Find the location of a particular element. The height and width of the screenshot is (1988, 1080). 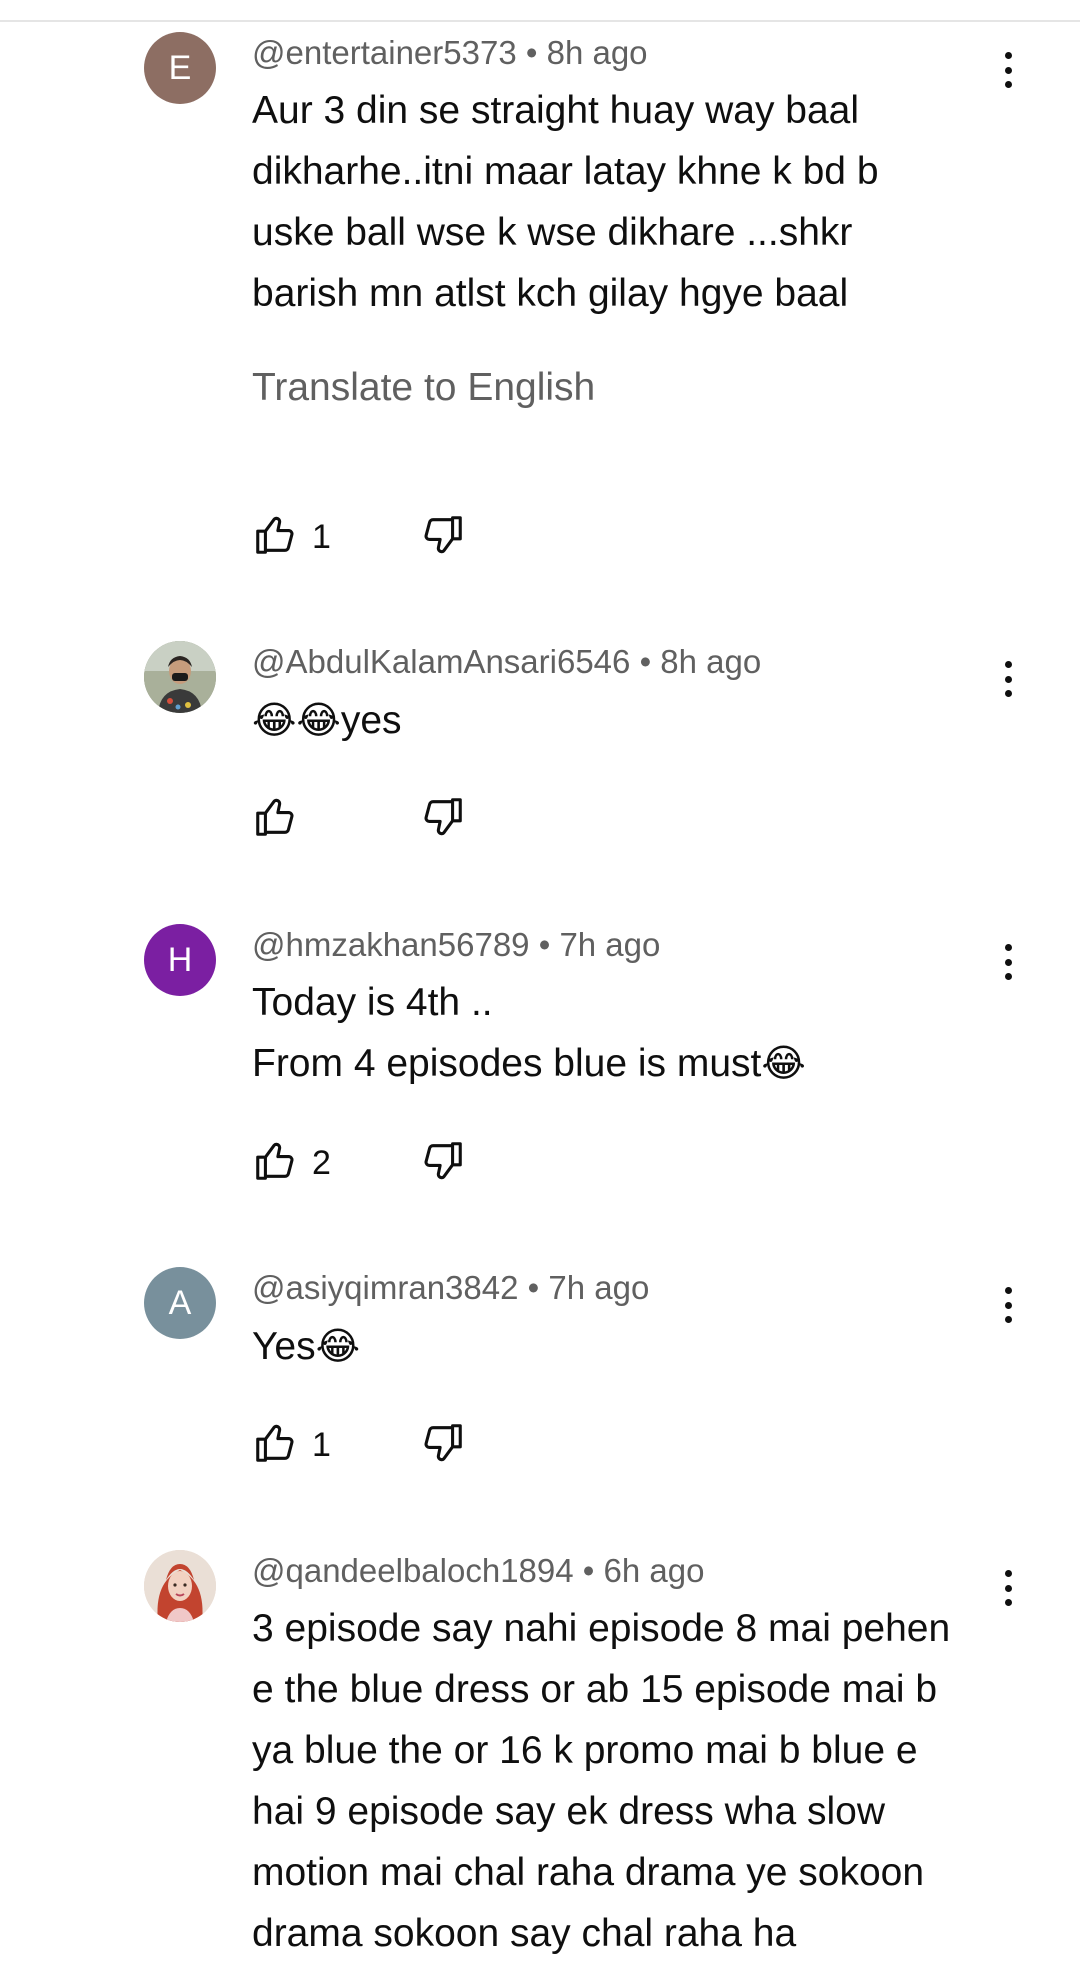

comment-meta: @asiyqimran3842 • 7h ago is located at coordinates (450, 1288).